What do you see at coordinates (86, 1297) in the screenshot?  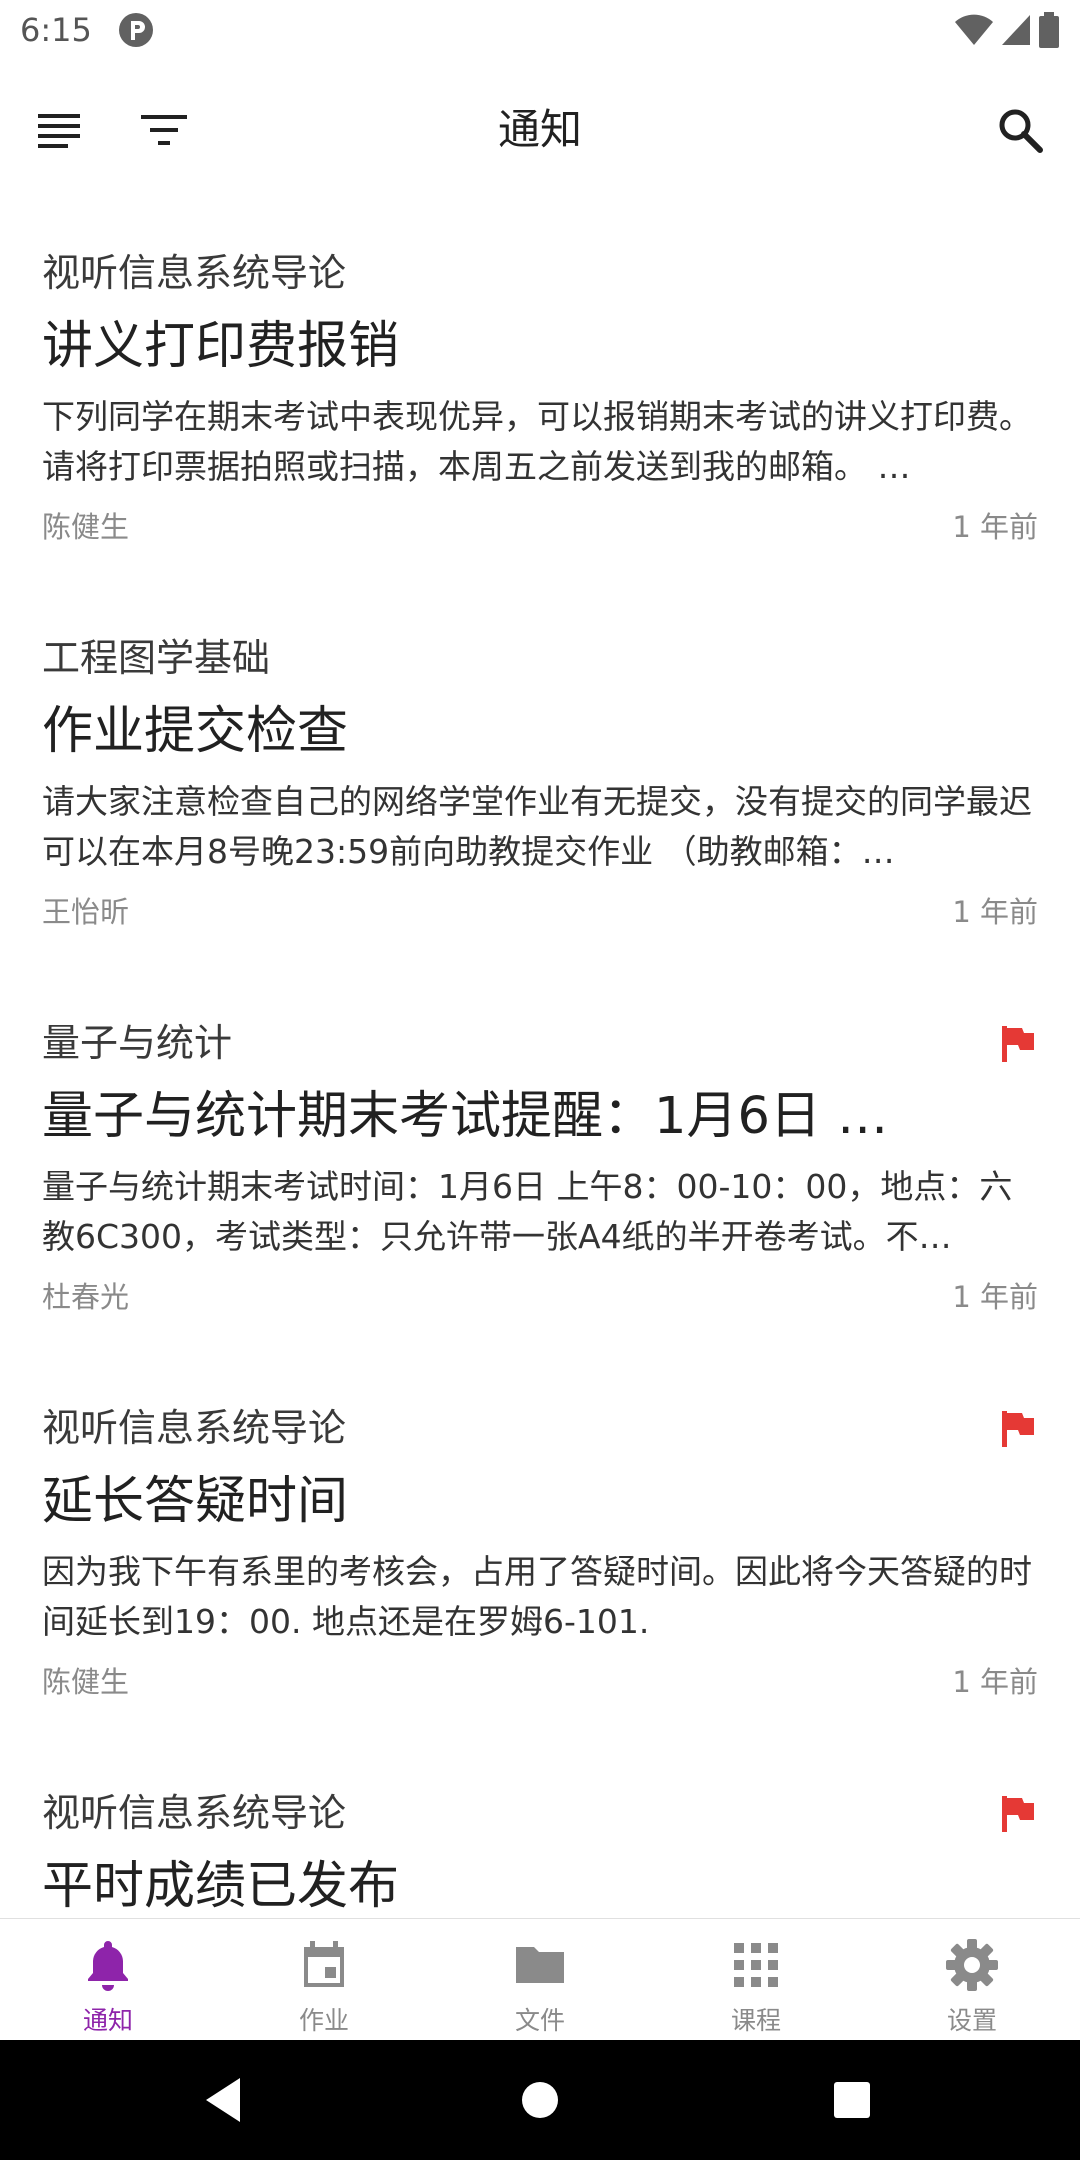 I see `notice-author: 杜春光` at bounding box center [86, 1297].